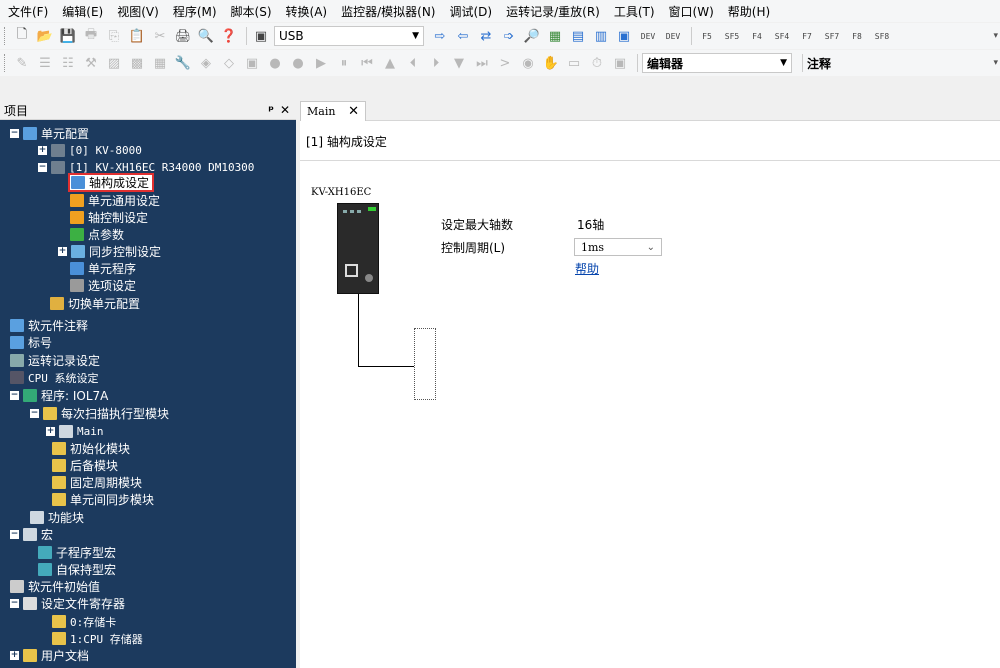 This screenshot has height=668, width=1000. Describe the element at coordinates (349, 36) in the screenshot. I see `connection-select: USB ▼` at that location.